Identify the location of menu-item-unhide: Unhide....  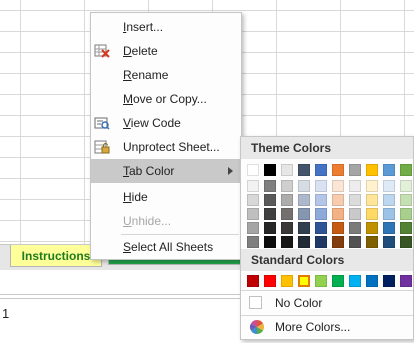
(166, 221).